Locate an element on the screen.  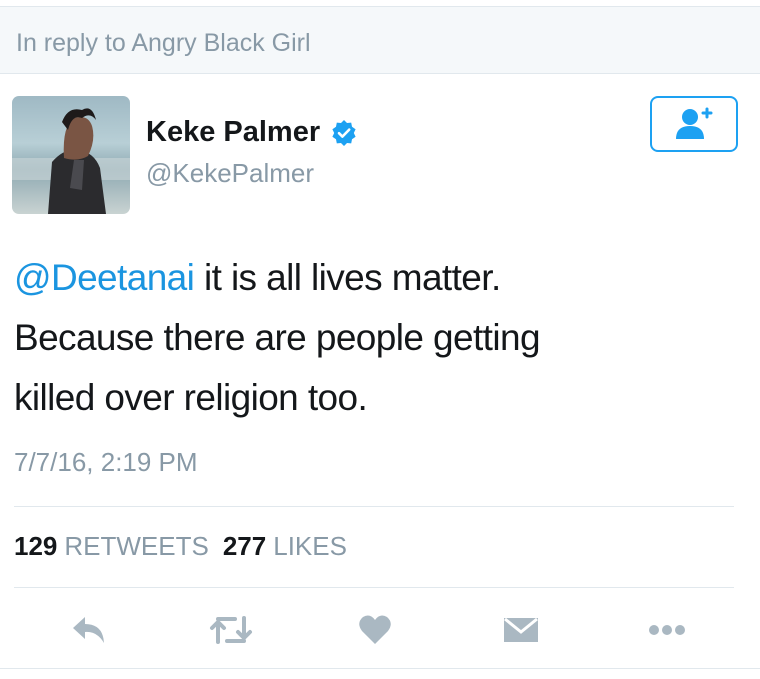
retweet-button is located at coordinates (231, 630).